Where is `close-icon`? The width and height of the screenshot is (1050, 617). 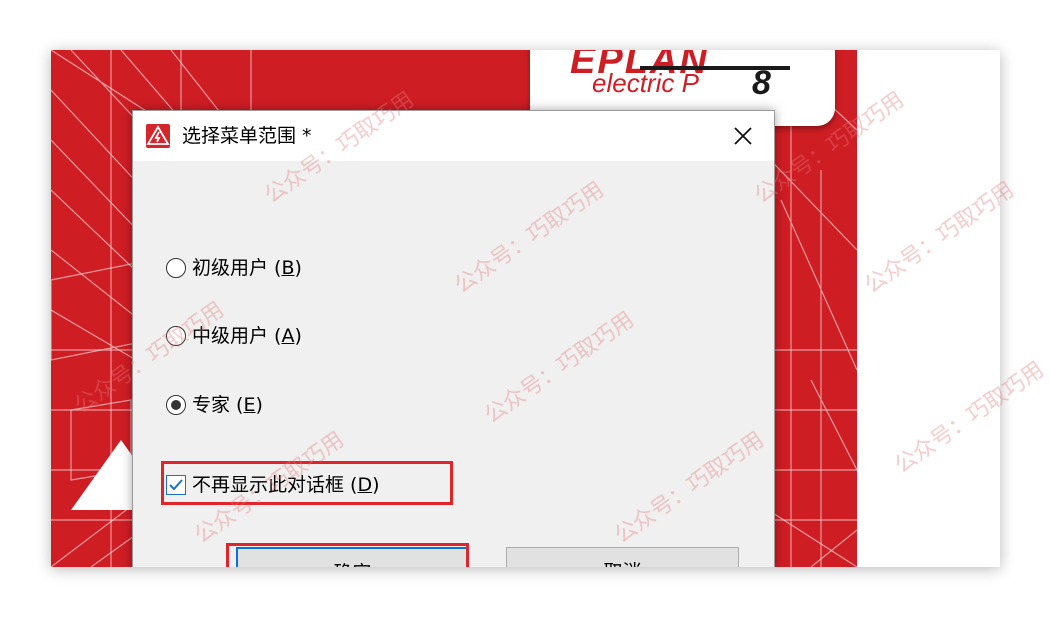
close-icon is located at coordinates (743, 136).